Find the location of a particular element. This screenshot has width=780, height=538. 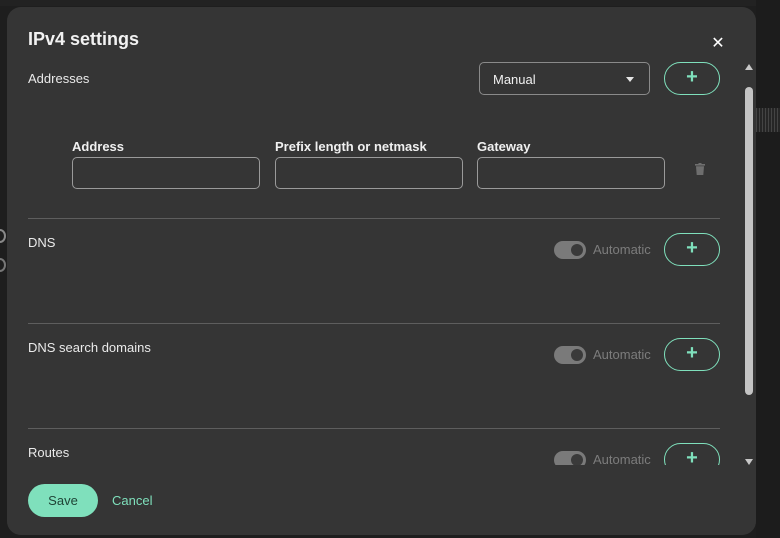

dialog-footer: Save Cancel is located at coordinates (381, 502).